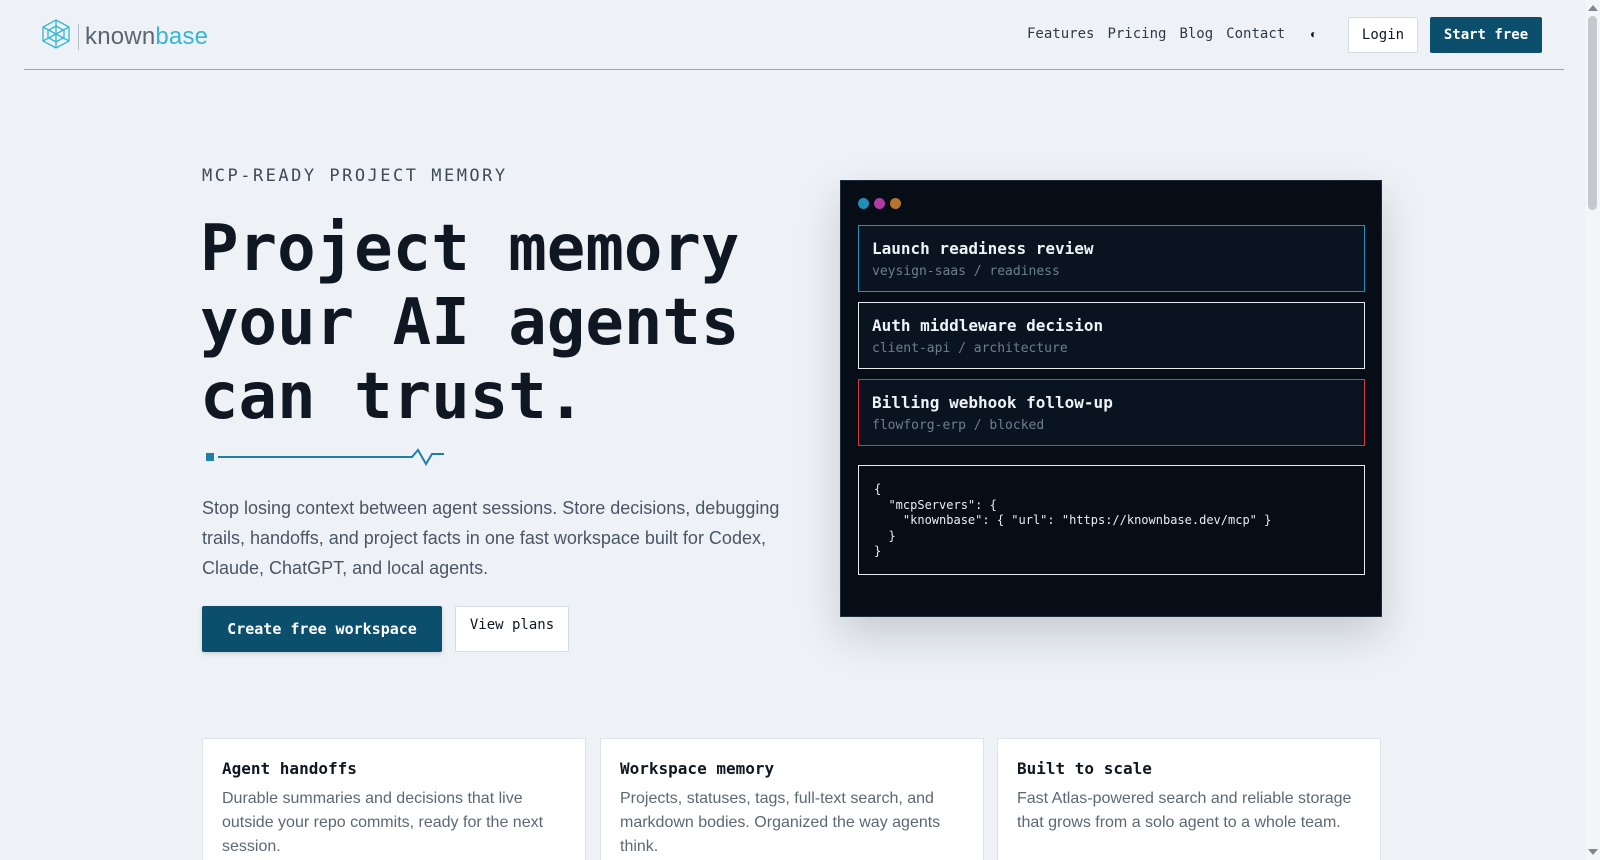 This screenshot has width=1600, height=860. I want to click on nav-blog: Blog, so click(1196, 34).